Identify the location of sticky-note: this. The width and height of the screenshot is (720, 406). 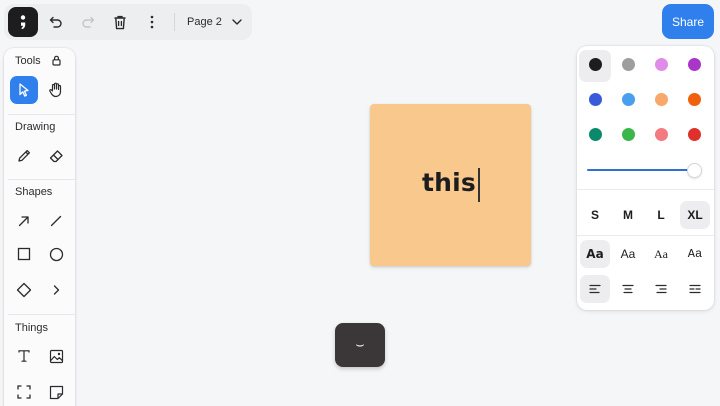
(450, 185).